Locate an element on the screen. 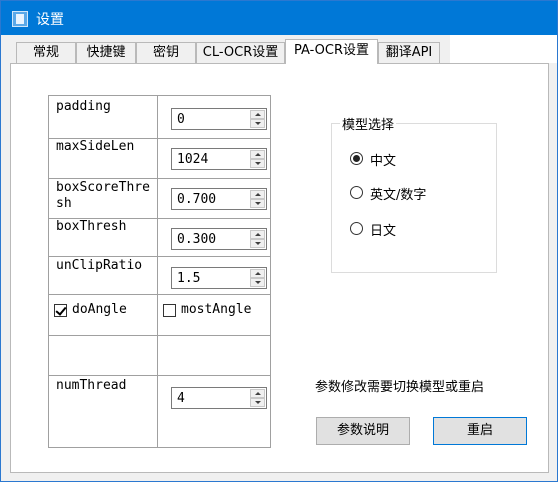 This screenshot has height=482, width=558. radio-japanese is located at coordinates (356, 228).